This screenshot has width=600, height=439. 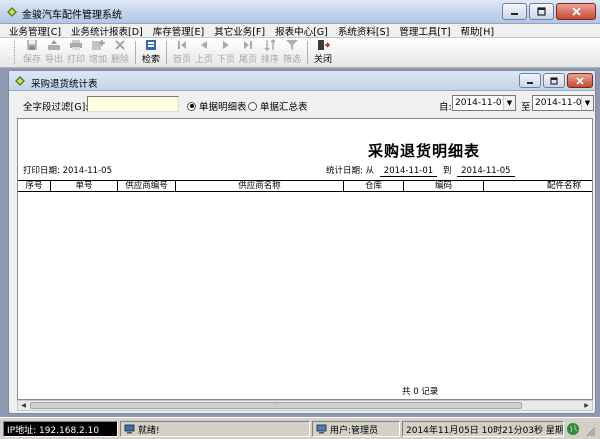 What do you see at coordinates (324, 45) in the screenshot?
I see `exit-door-icon` at bounding box center [324, 45].